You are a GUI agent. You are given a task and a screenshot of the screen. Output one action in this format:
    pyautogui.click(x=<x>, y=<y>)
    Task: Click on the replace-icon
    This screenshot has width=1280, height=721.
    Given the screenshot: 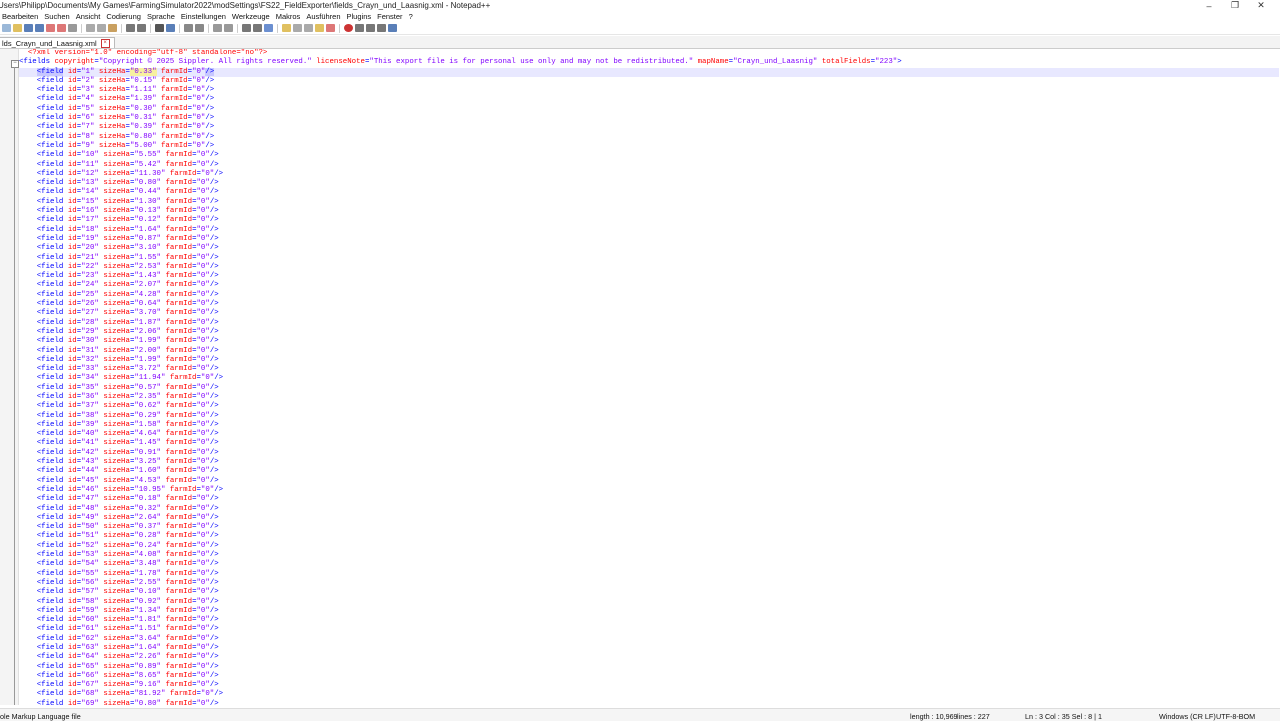 What is the action you would take?
    pyautogui.click(x=170, y=28)
    